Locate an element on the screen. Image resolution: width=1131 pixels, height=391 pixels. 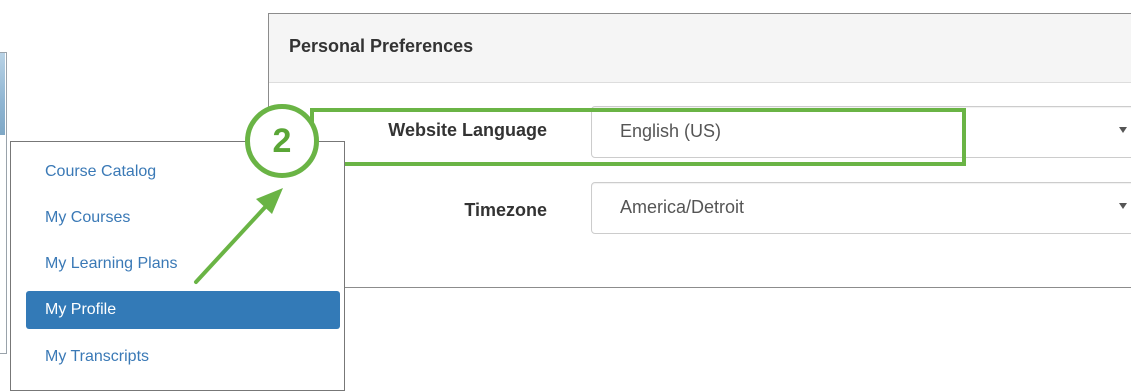
timezone-value: America/Detroit is located at coordinates (682, 207).